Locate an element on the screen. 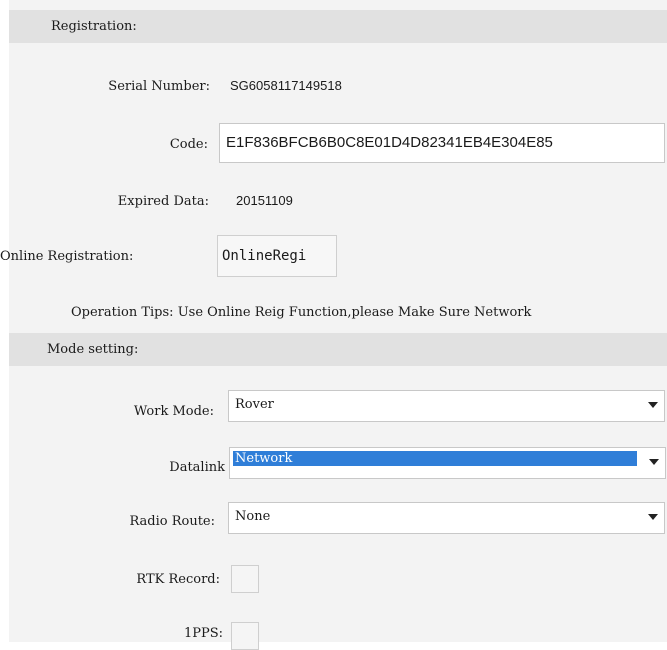  radio-route-select: None is located at coordinates (446, 518).